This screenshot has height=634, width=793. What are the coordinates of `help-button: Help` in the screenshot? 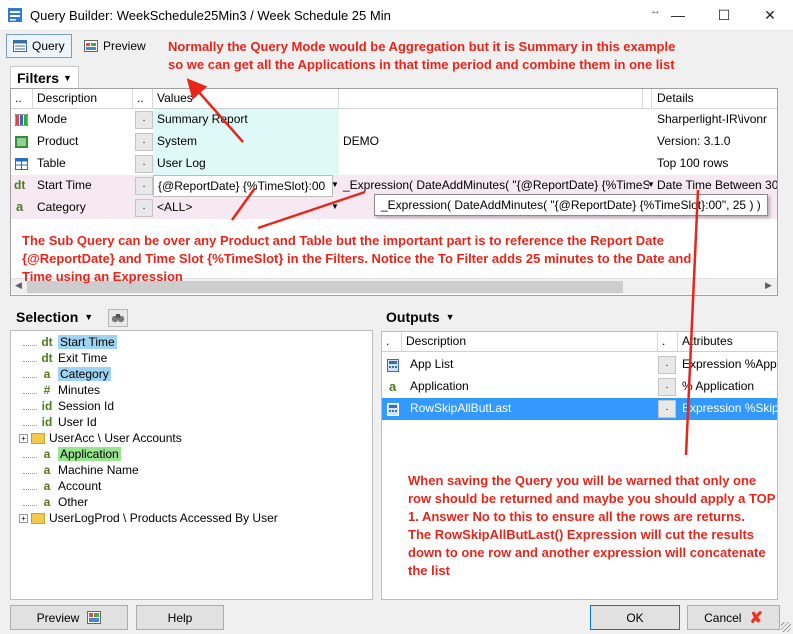 It's located at (180, 617).